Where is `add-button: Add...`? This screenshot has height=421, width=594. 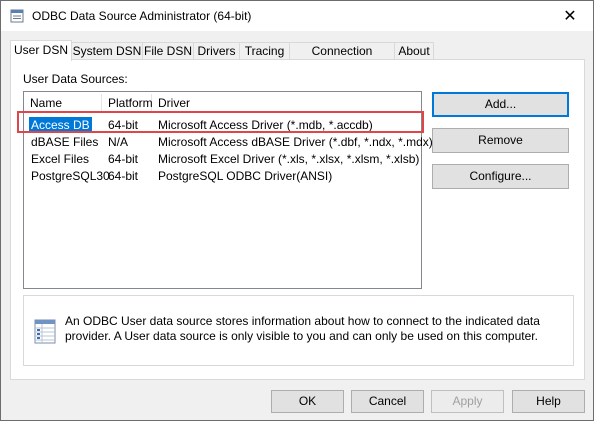 add-button: Add... is located at coordinates (500, 104).